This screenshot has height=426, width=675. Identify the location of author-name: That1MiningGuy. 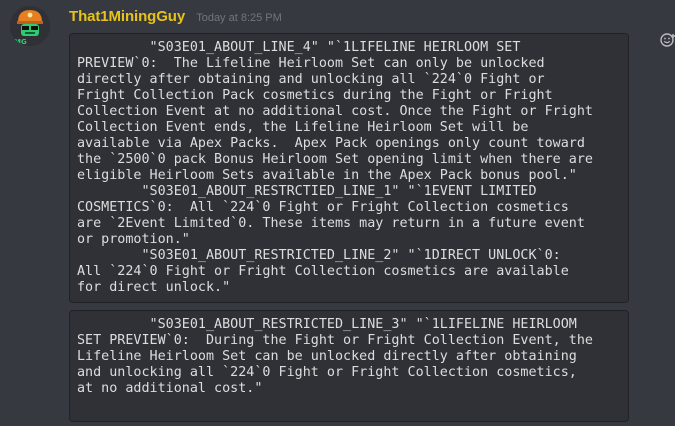
(127, 16).